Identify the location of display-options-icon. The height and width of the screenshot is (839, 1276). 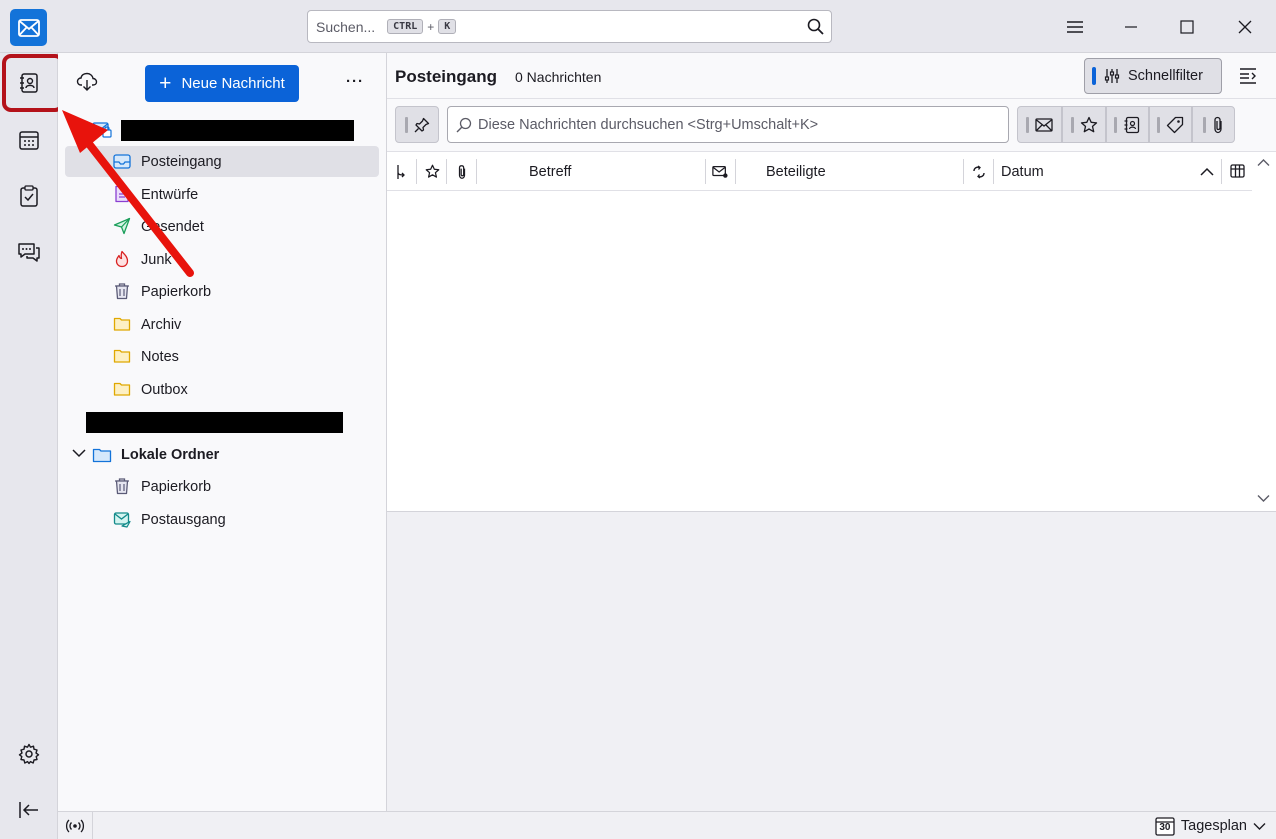
(1248, 76).